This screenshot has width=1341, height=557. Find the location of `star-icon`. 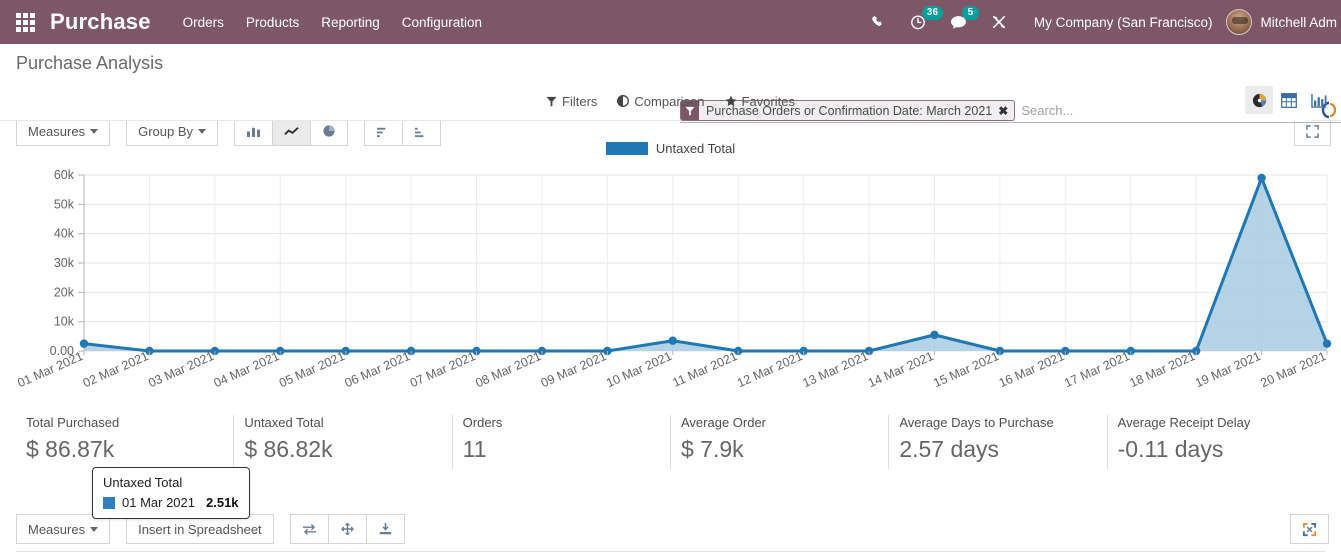

star-icon is located at coordinates (730, 100).